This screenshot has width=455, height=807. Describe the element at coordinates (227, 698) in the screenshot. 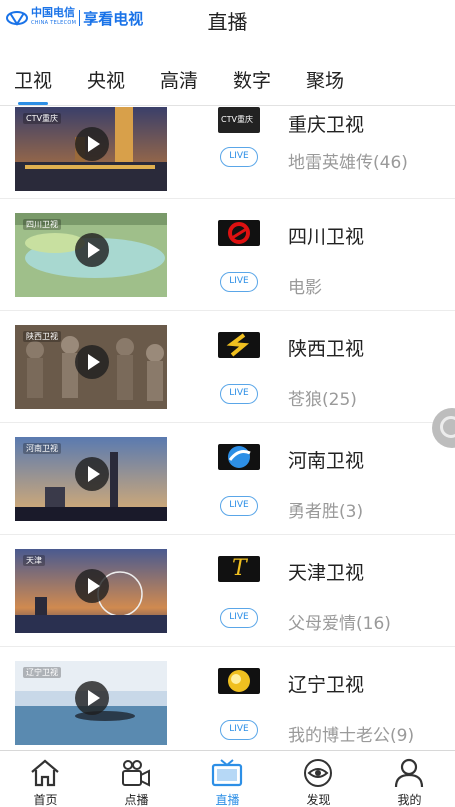

I see `channel-row: 辽宁卫视 辽宁卫视 LIVE 我的博士老公(9)` at that location.